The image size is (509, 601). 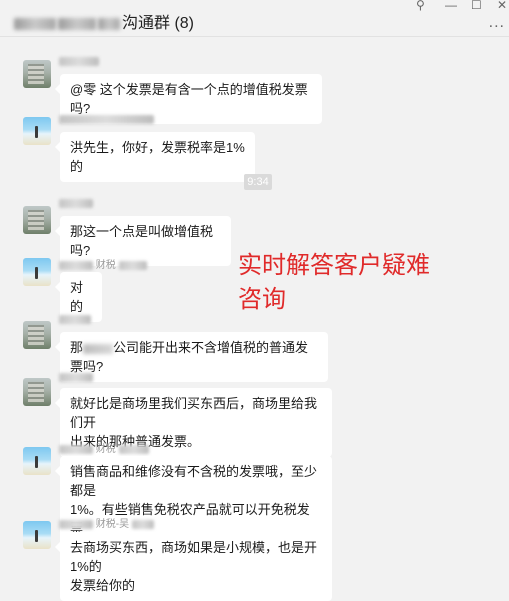 What do you see at coordinates (77, 347) in the screenshot?
I see `message-text-start: 那` at bounding box center [77, 347].